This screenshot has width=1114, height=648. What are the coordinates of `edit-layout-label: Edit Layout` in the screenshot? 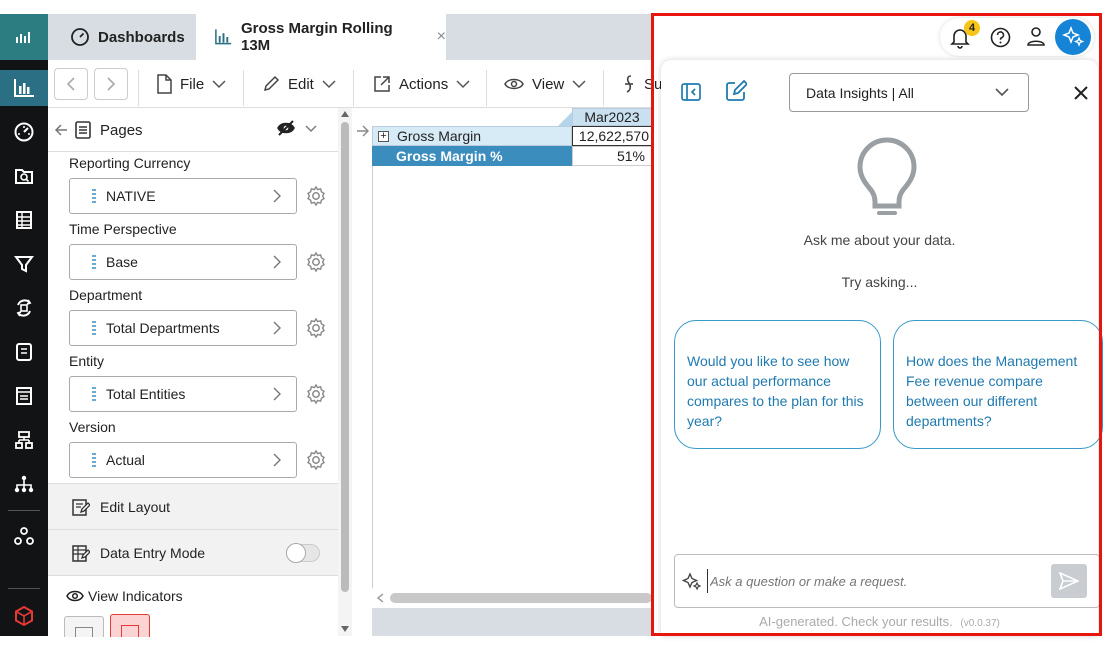 It's located at (135, 506).